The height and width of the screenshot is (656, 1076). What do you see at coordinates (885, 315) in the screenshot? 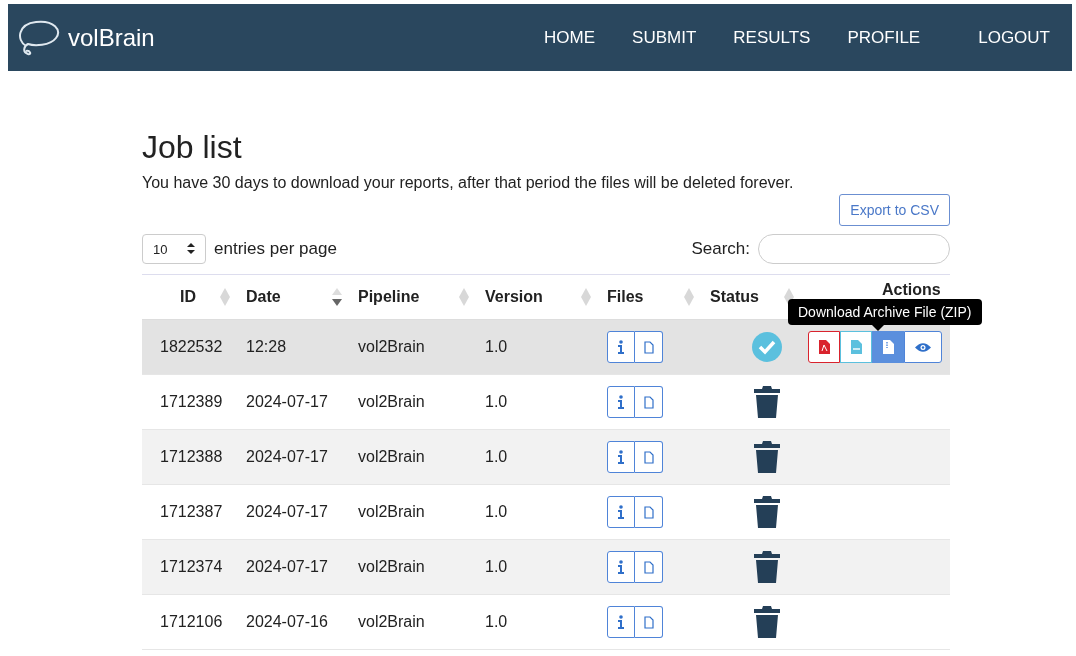
I see `tooltip: Download Archive File (ZIP)` at bounding box center [885, 315].